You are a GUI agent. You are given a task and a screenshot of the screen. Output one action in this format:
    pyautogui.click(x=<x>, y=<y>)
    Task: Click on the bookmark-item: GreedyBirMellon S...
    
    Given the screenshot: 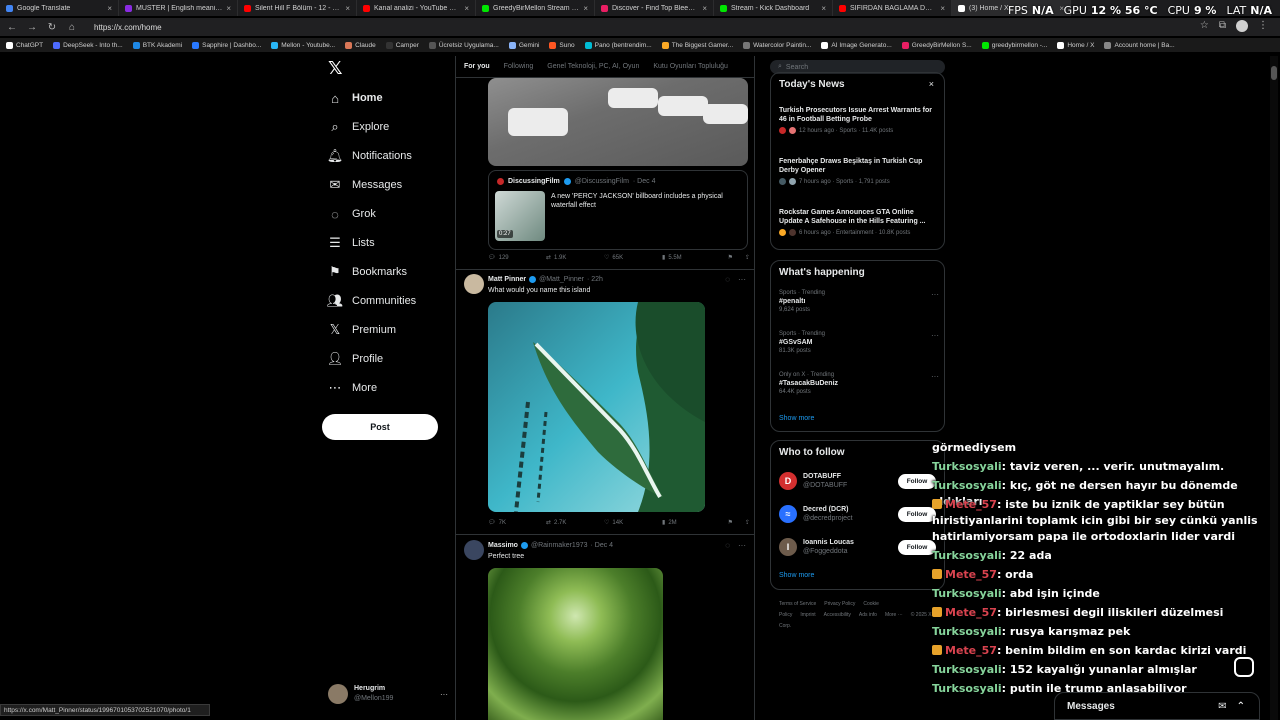 What is the action you would take?
    pyautogui.click(x=936, y=45)
    